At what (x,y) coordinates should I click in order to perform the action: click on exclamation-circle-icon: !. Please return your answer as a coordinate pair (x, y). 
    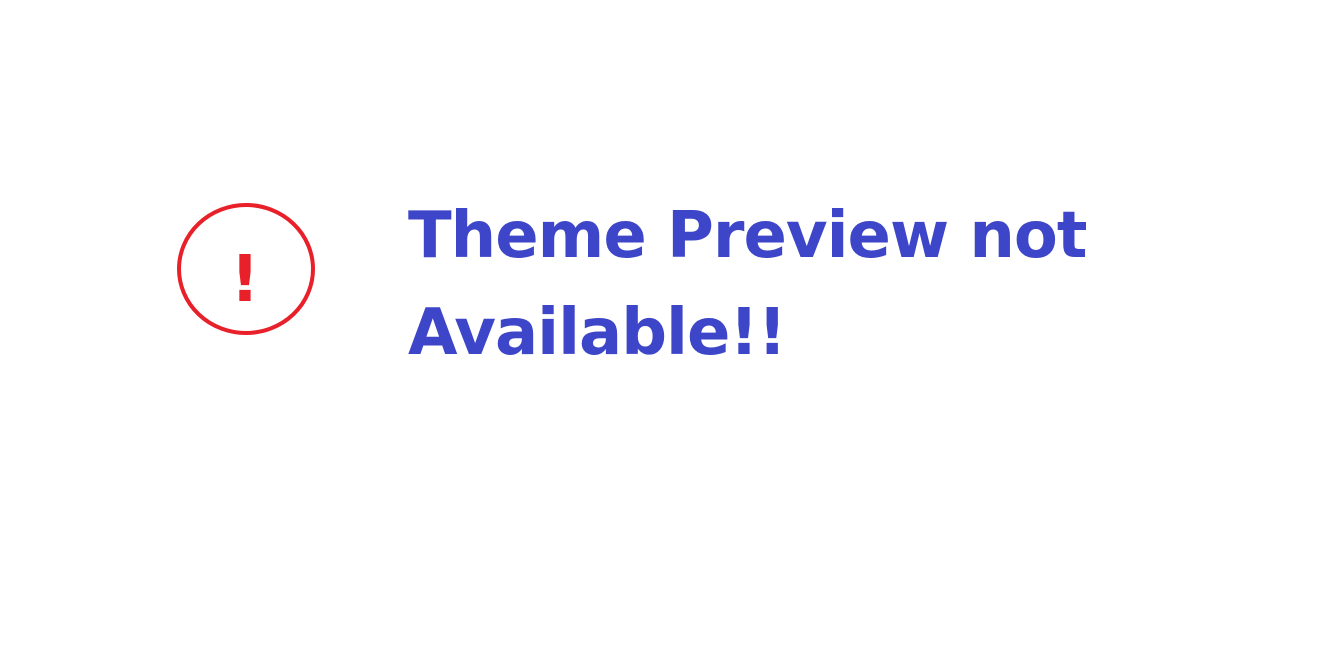
    Looking at the image, I should click on (246, 269).